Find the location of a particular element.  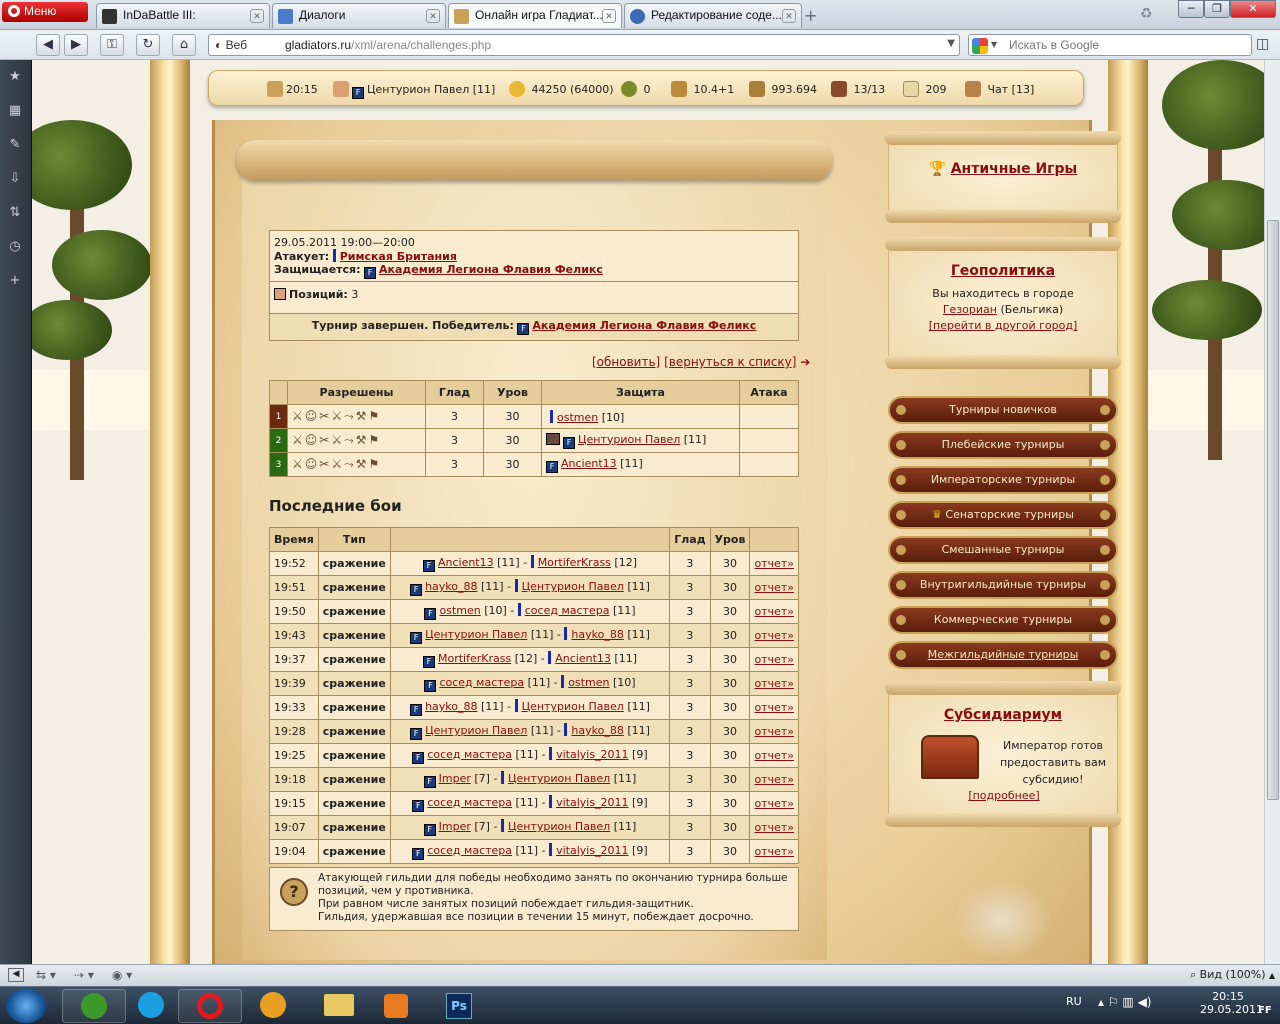

add-panel-icon: + is located at coordinates (15, 281).